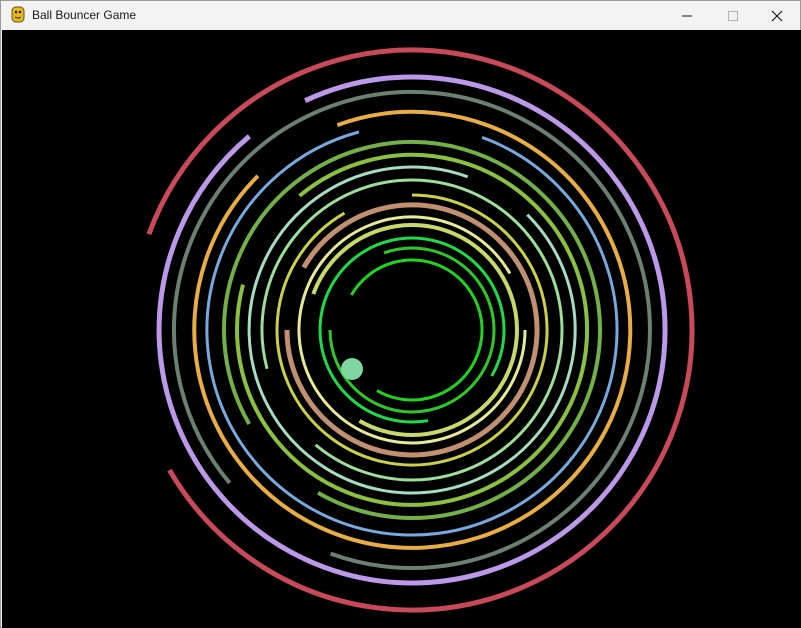  Describe the element at coordinates (352, 369) in the screenshot. I see `ball` at that location.